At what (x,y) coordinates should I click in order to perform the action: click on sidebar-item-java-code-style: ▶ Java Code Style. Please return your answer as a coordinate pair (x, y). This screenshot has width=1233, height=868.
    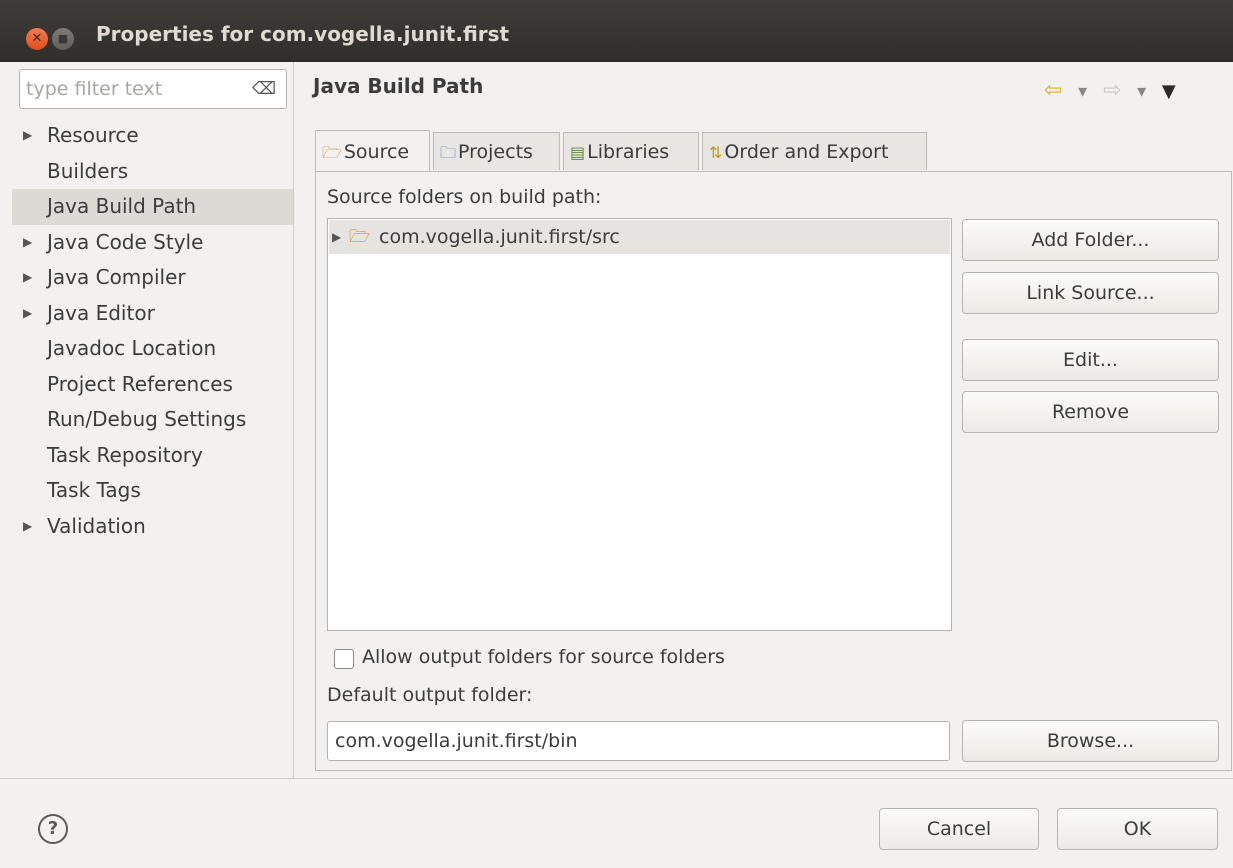
    Looking at the image, I should click on (152, 243).